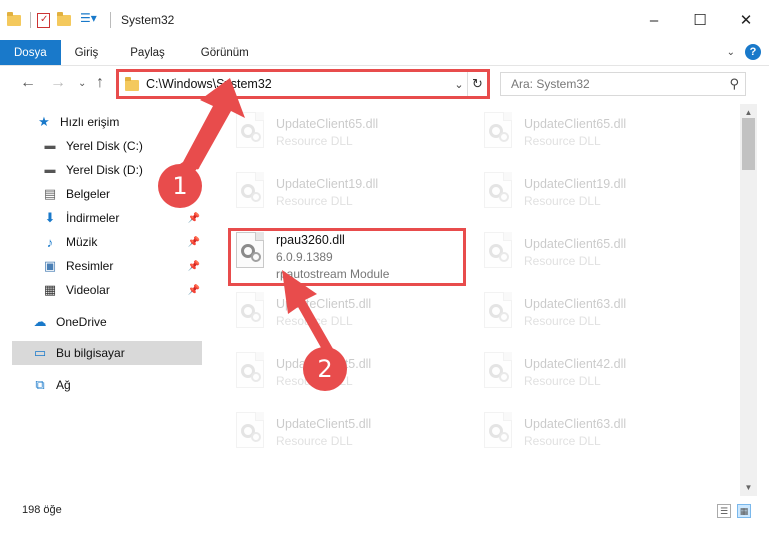 This screenshot has height=534, width=769. What do you see at coordinates (734, 84) in the screenshot?
I see `search-icon: ⚲` at bounding box center [734, 84].